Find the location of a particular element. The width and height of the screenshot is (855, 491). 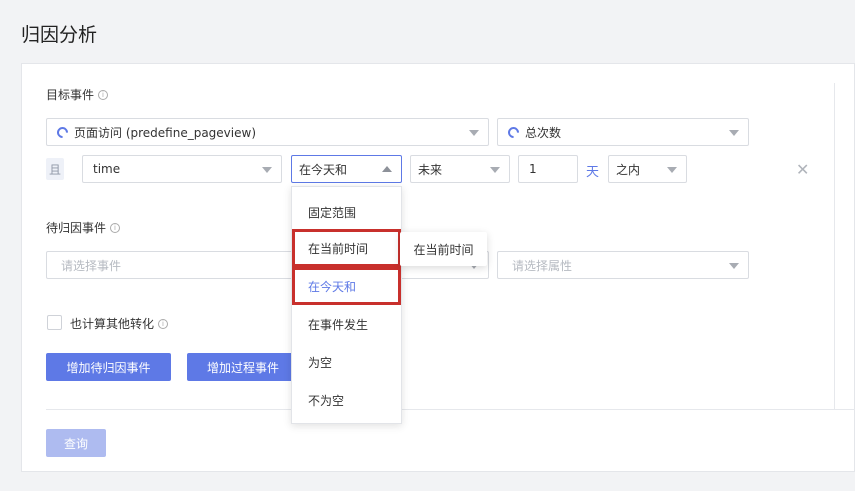

query-button: 查询 is located at coordinates (76, 443).